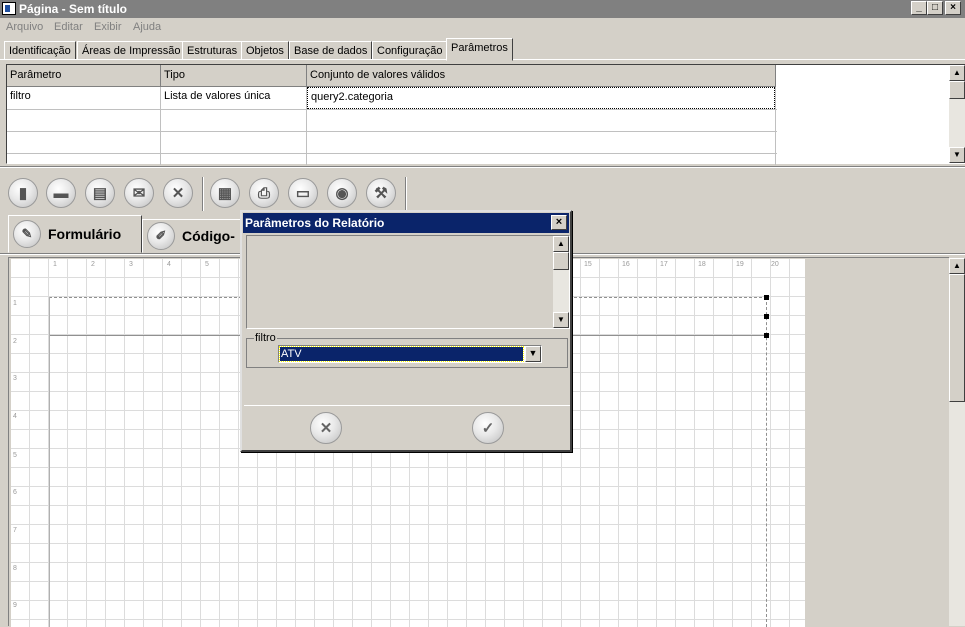 The height and width of the screenshot is (627, 965). Describe the element at coordinates (233, 98) in the screenshot. I see `table-cell: Lista de valores única` at that location.